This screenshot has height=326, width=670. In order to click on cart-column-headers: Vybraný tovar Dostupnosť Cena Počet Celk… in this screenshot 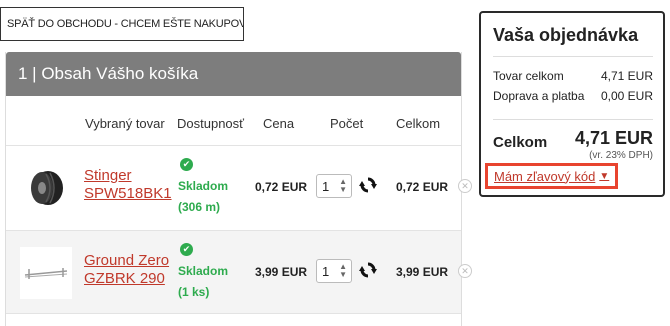, I will do `click(233, 126)`.